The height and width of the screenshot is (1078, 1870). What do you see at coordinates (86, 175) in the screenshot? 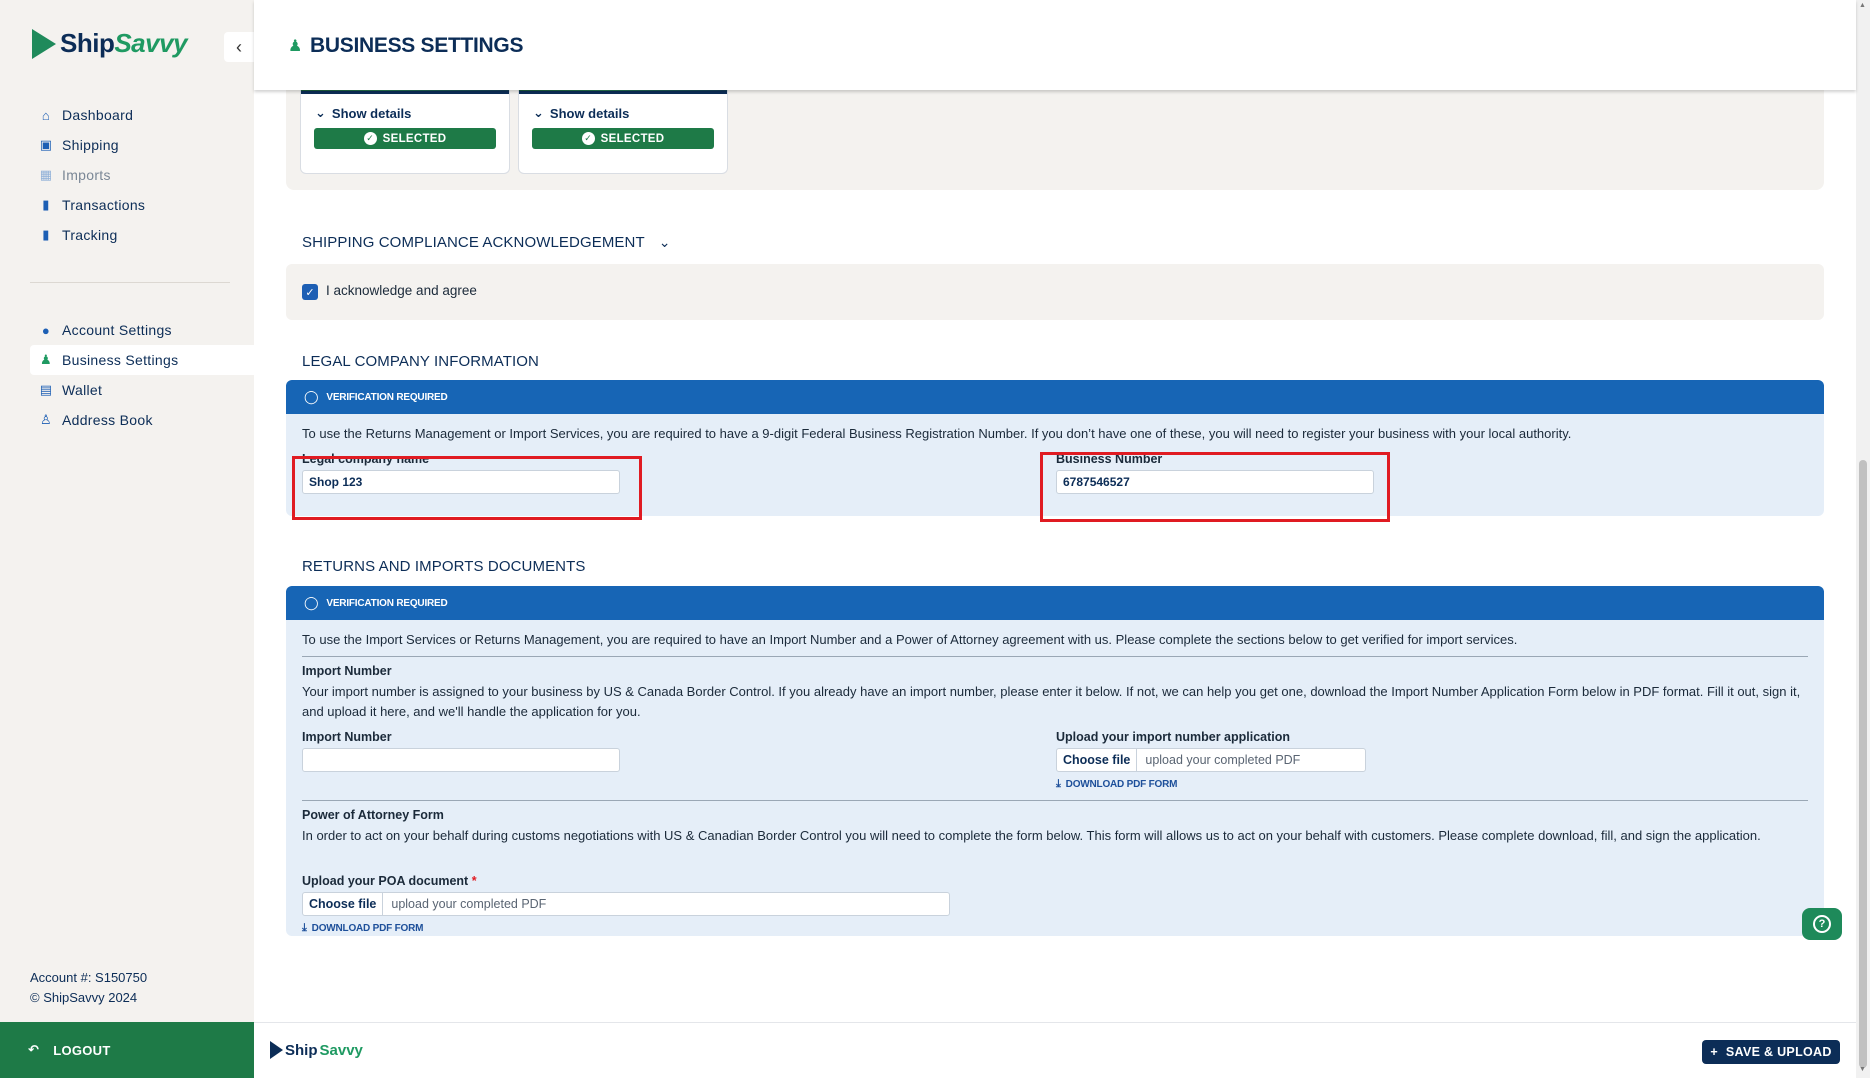
I see `sidebar-item-label: Imports` at bounding box center [86, 175].